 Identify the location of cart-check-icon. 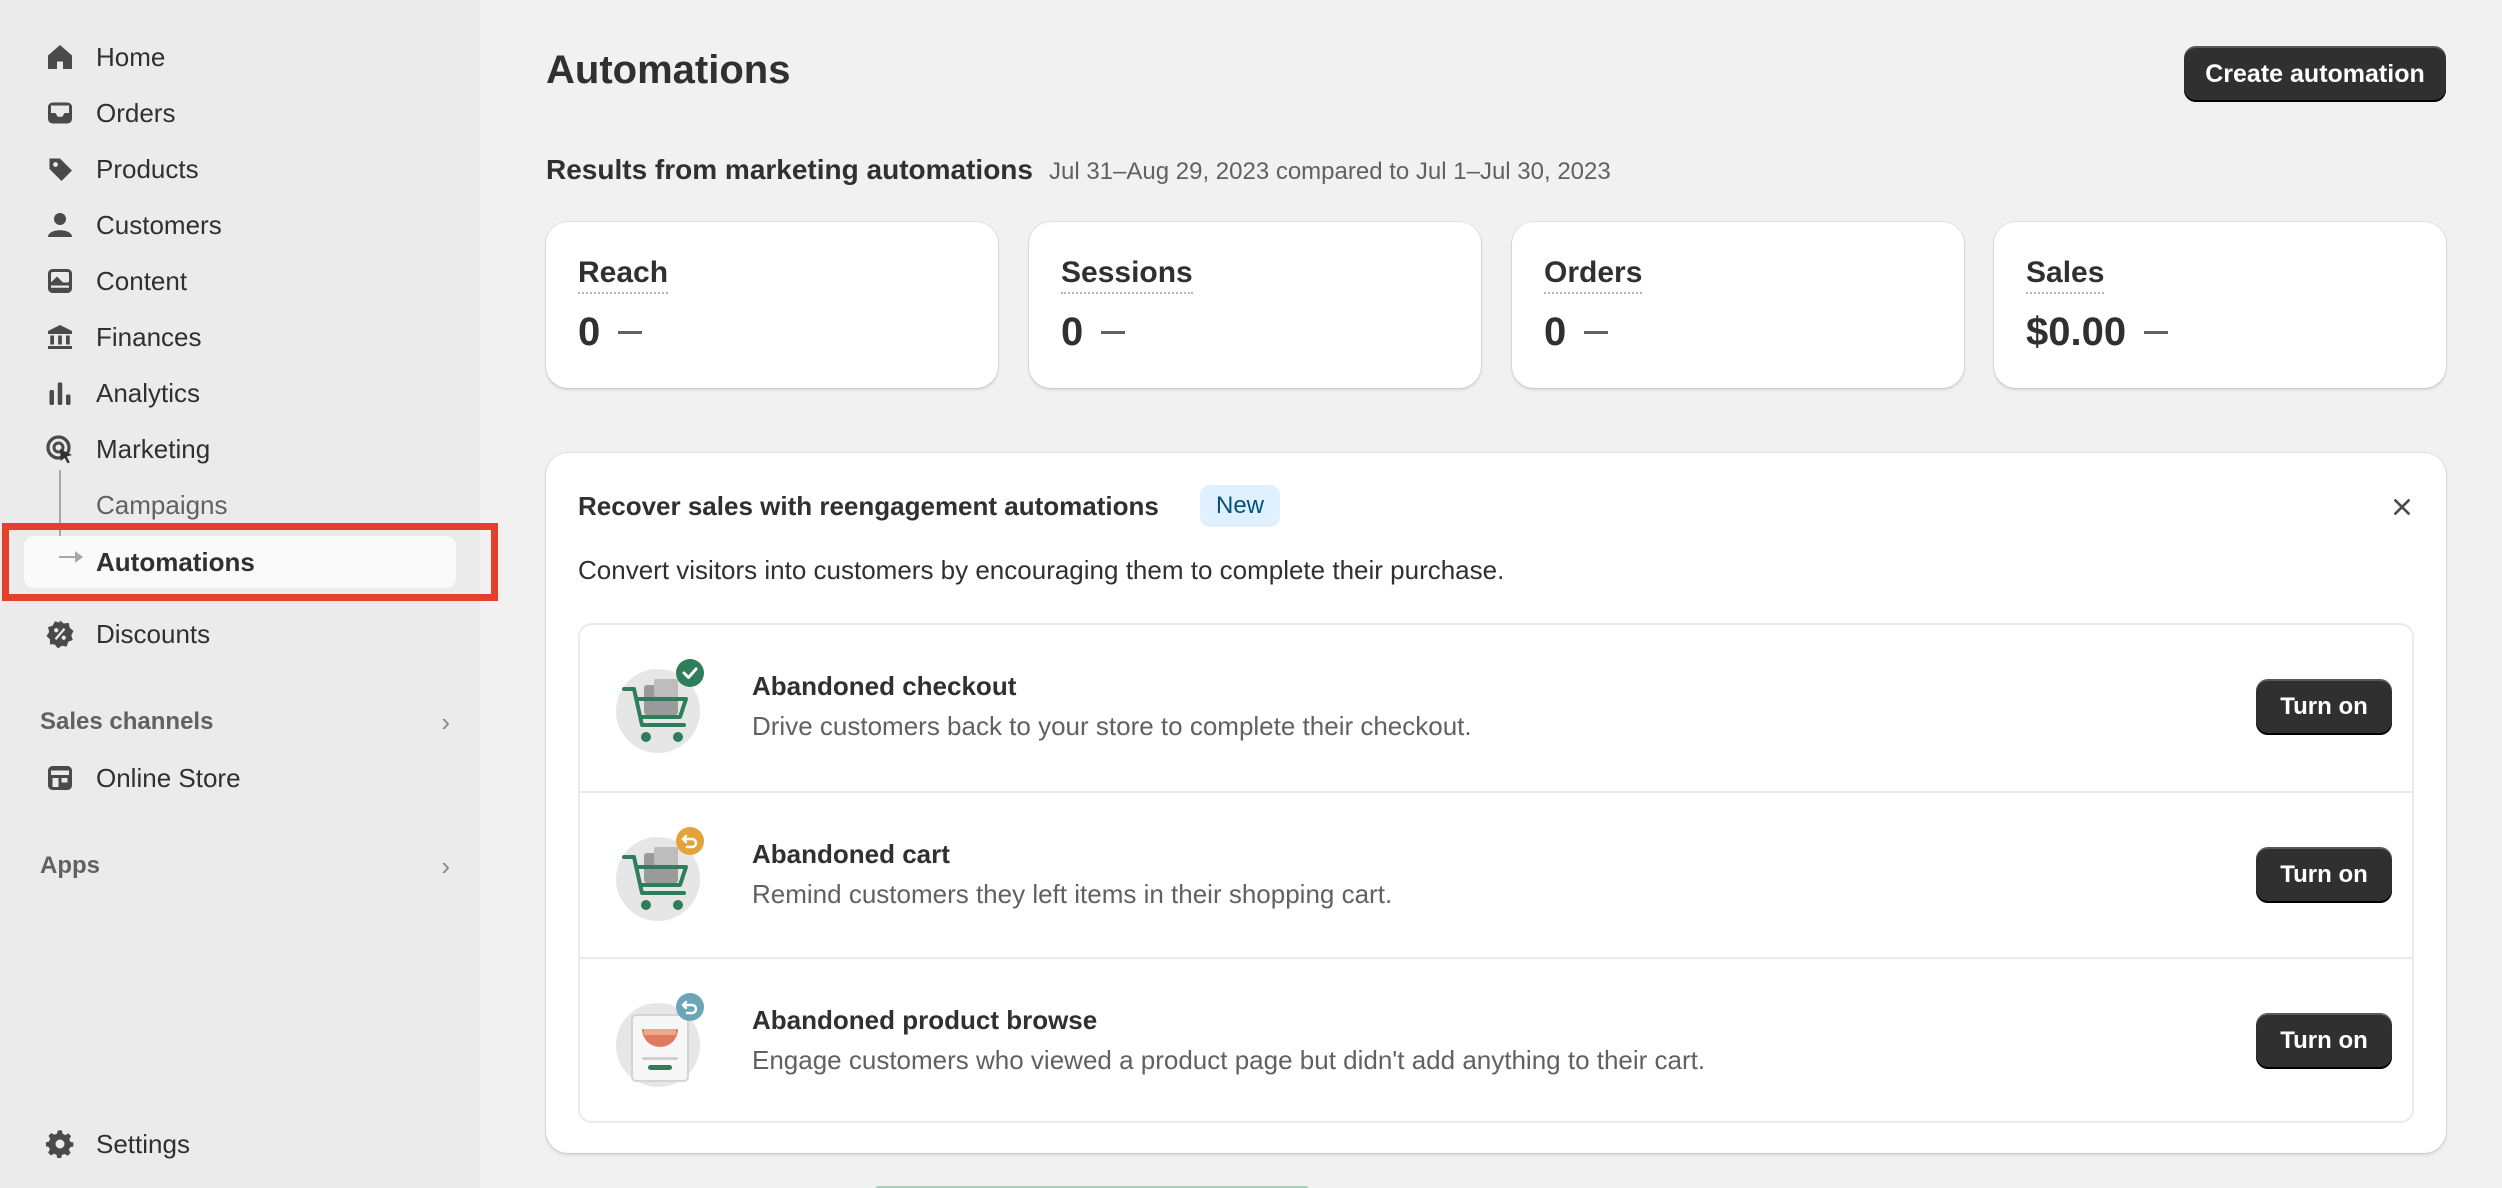
(660, 709).